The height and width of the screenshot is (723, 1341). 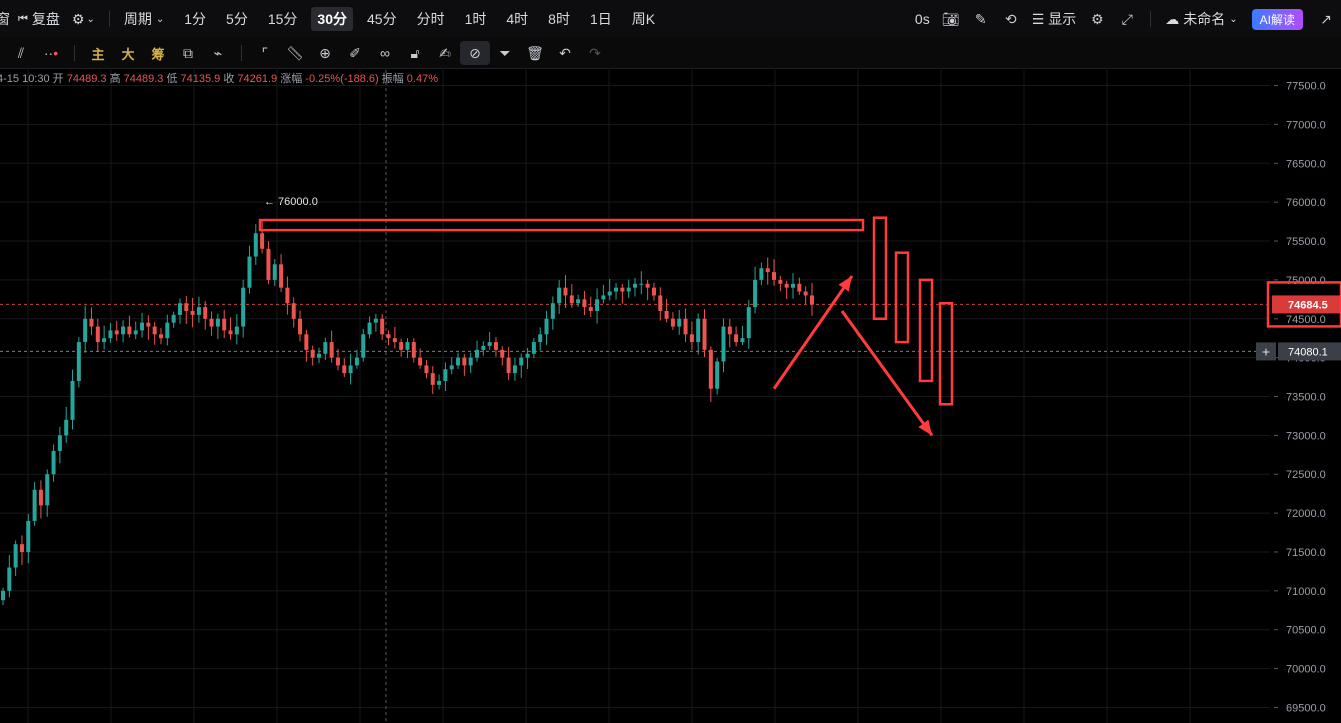 I want to click on countdown: 0s, so click(x=922, y=19).